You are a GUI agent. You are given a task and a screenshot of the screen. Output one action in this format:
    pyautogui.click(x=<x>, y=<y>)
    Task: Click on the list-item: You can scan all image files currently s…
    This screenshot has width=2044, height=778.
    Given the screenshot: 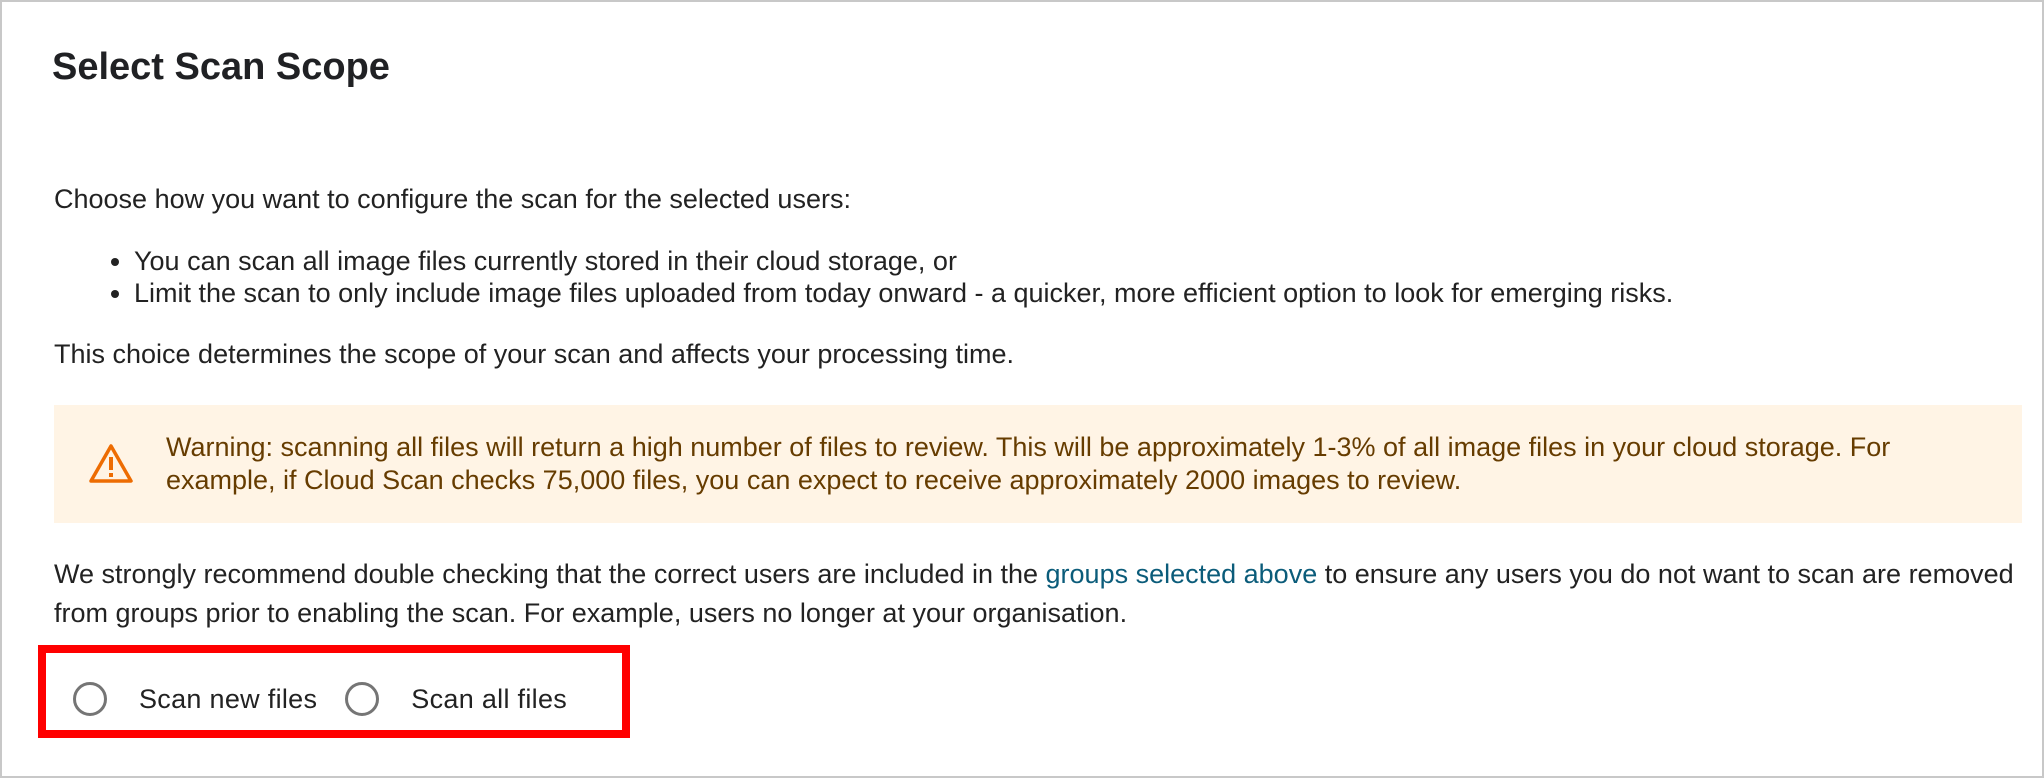 What is the action you would take?
    pyautogui.click(x=903, y=261)
    